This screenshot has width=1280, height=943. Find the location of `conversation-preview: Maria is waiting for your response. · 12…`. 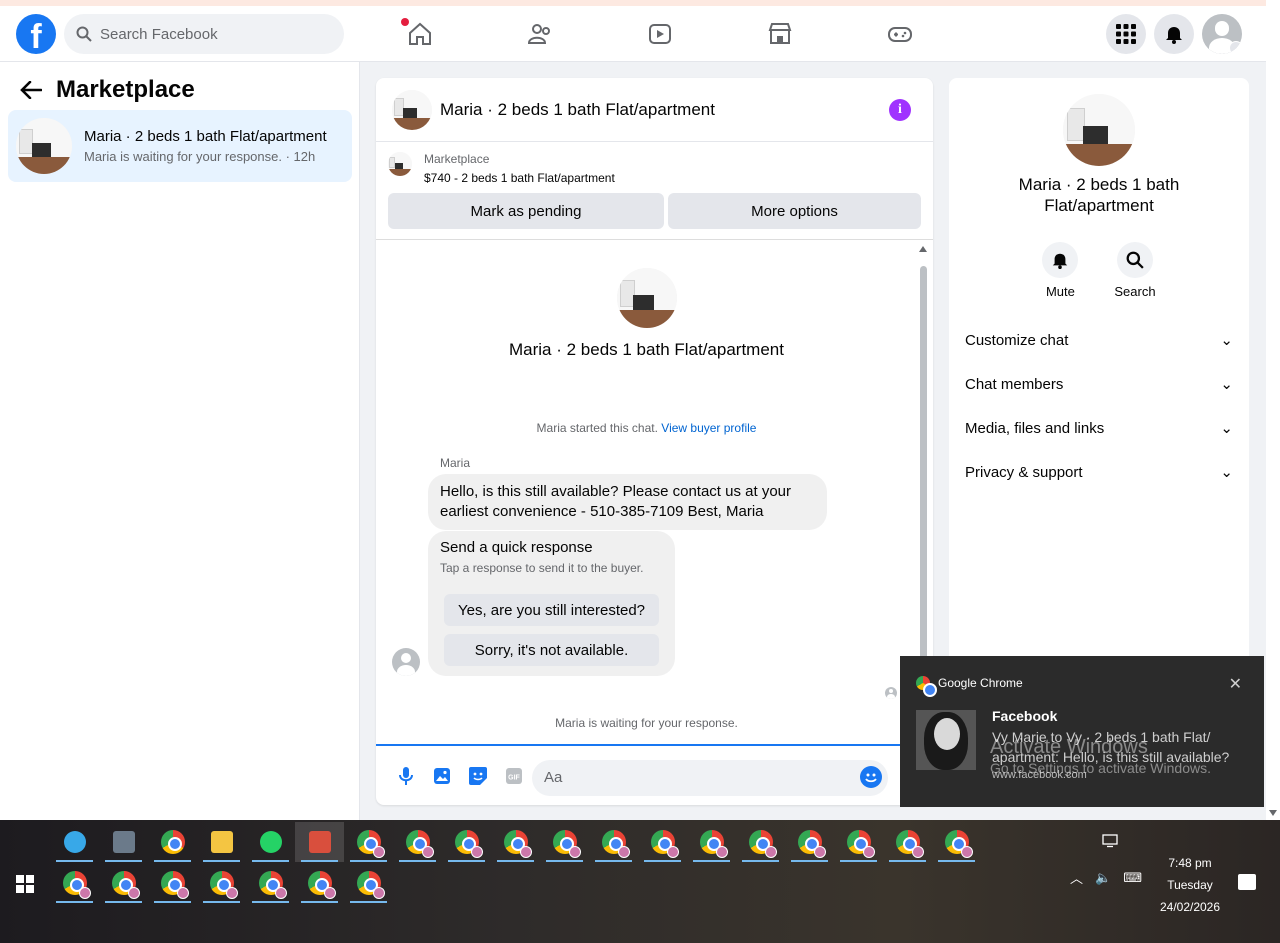

conversation-preview: Maria is waiting for your response. · 12… is located at coordinates (200, 156).